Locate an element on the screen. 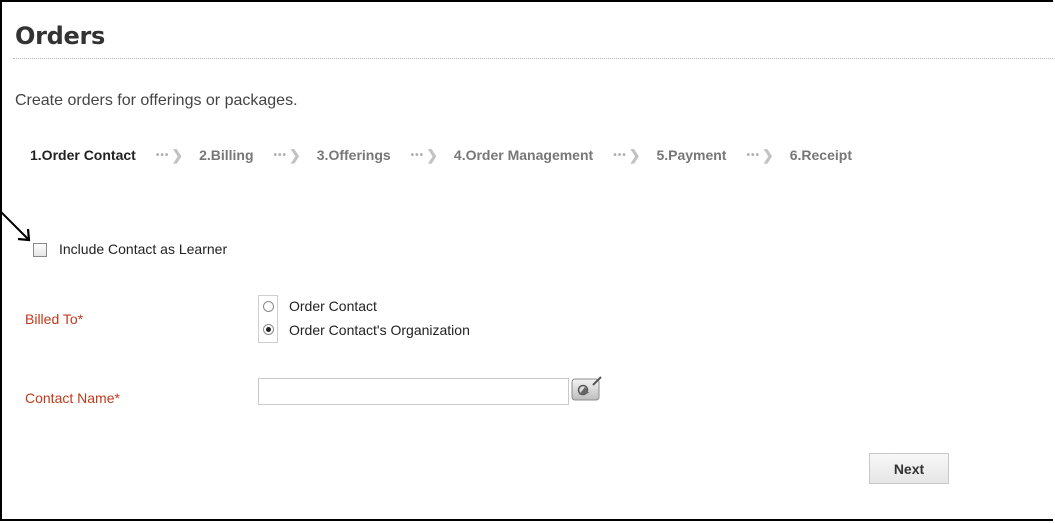 The width and height of the screenshot is (1055, 523). billed-to-organization-label: Order Contact's Organization is located at coordinates (379, 330).